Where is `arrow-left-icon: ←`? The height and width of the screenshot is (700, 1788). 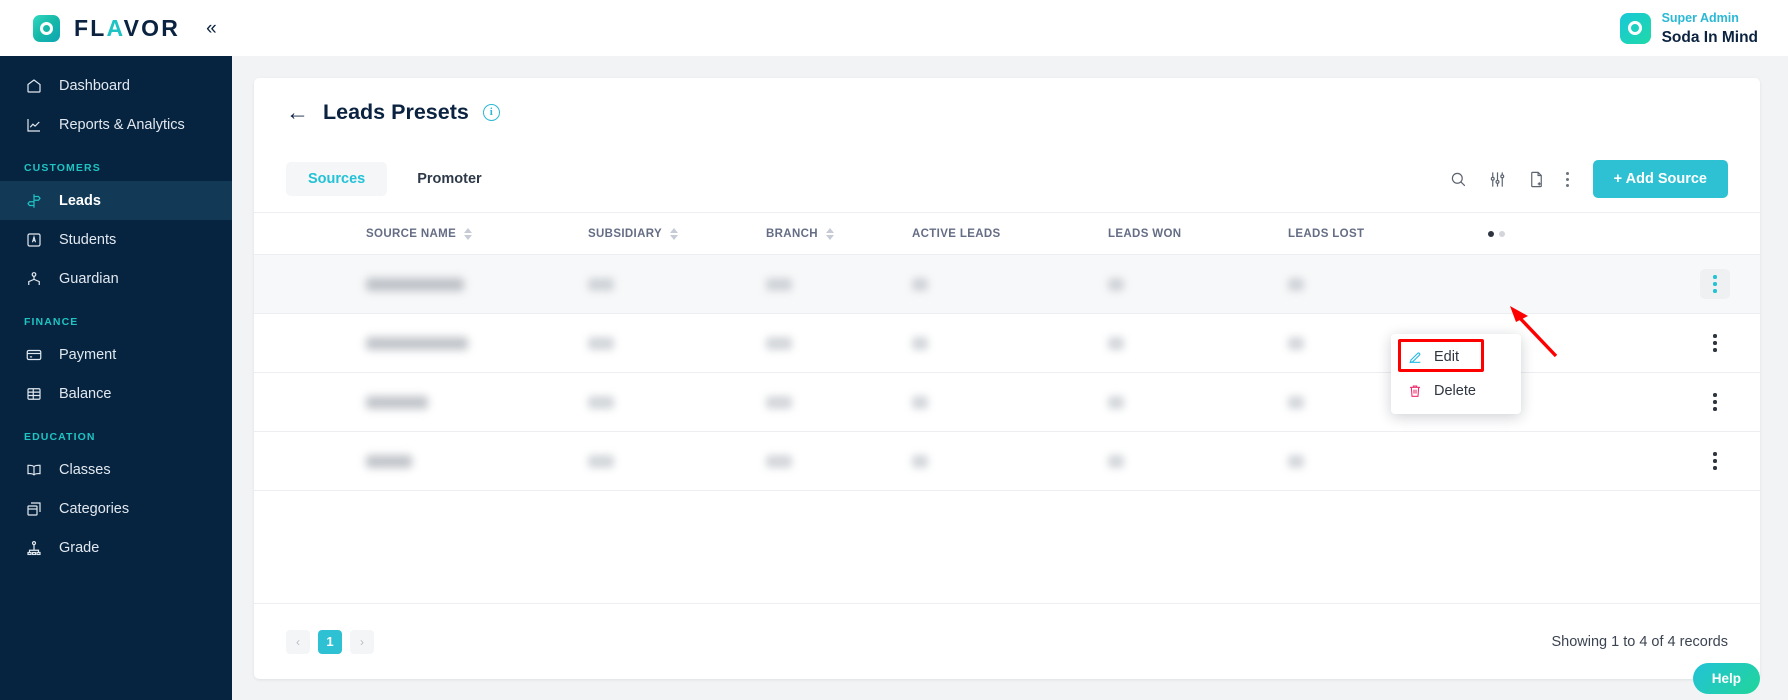 arrow-left-icon: ← is located at coordinates (297, 112).